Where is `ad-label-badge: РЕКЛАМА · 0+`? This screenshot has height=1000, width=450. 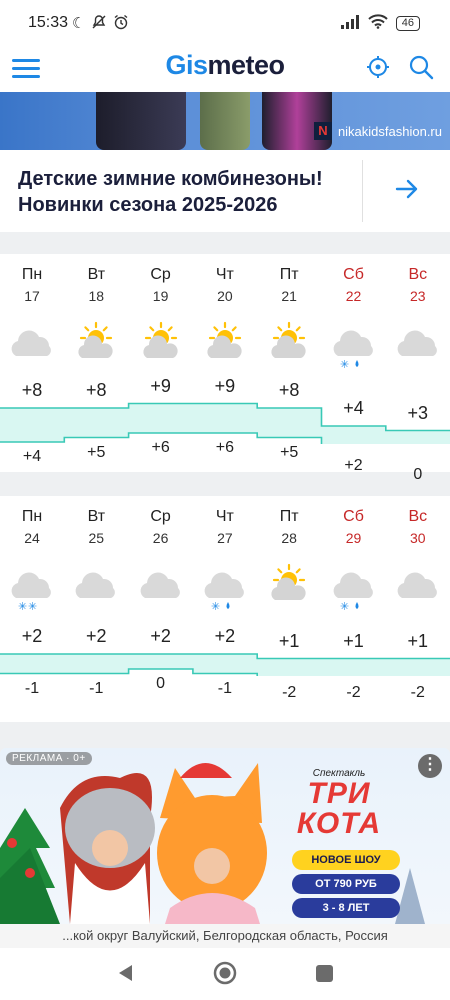
ad-label-badge: РЕКЛАМА · 0+ is located at coordinates (49, 758).